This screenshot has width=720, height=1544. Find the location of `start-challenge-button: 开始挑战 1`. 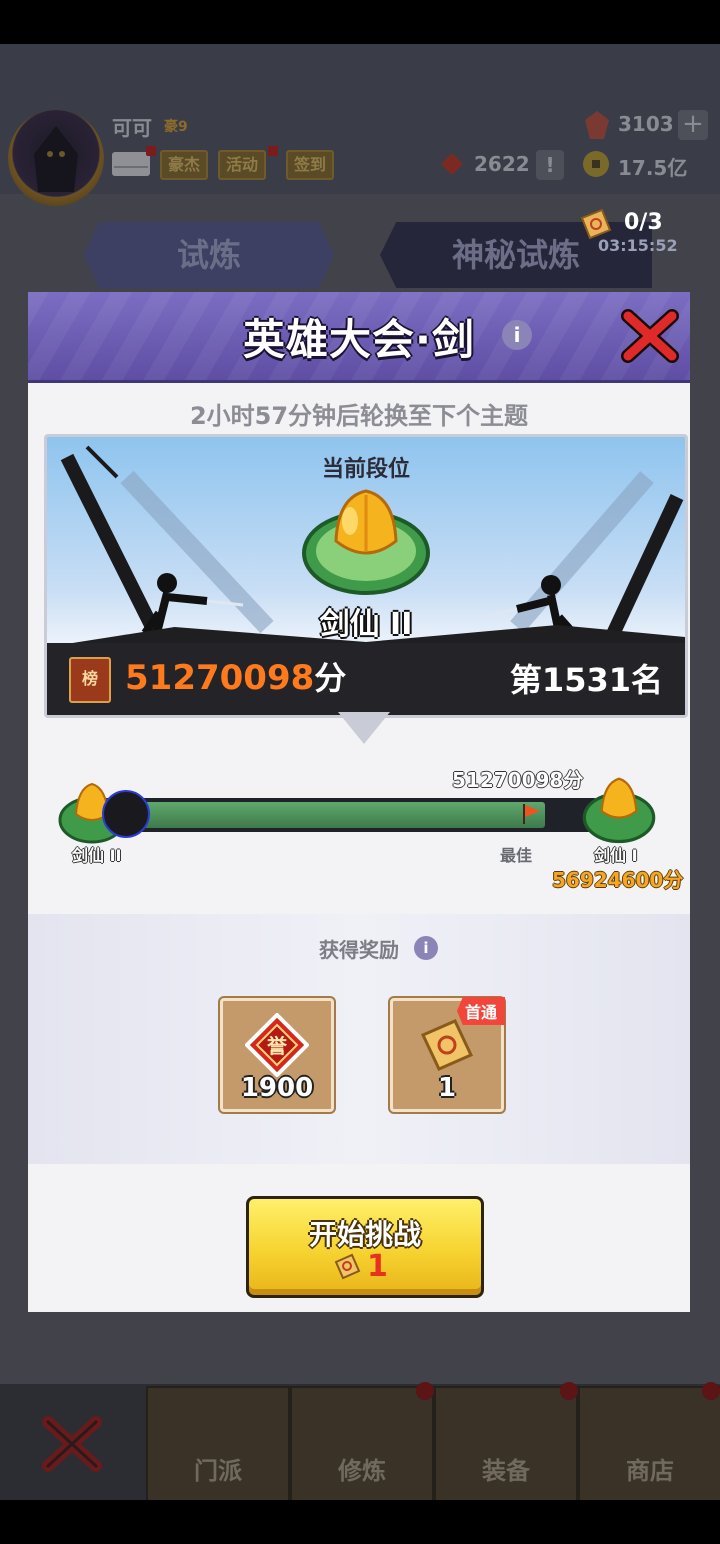

start-challenge-button: 开始挑战 1 is located at coordinates (365, 1247).